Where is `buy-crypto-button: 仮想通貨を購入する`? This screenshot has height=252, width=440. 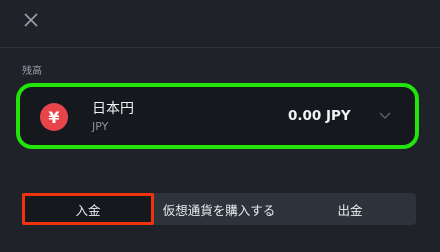
buy-crypto-button: 仮想通貨を購入する is located at coordinates (219, 209).